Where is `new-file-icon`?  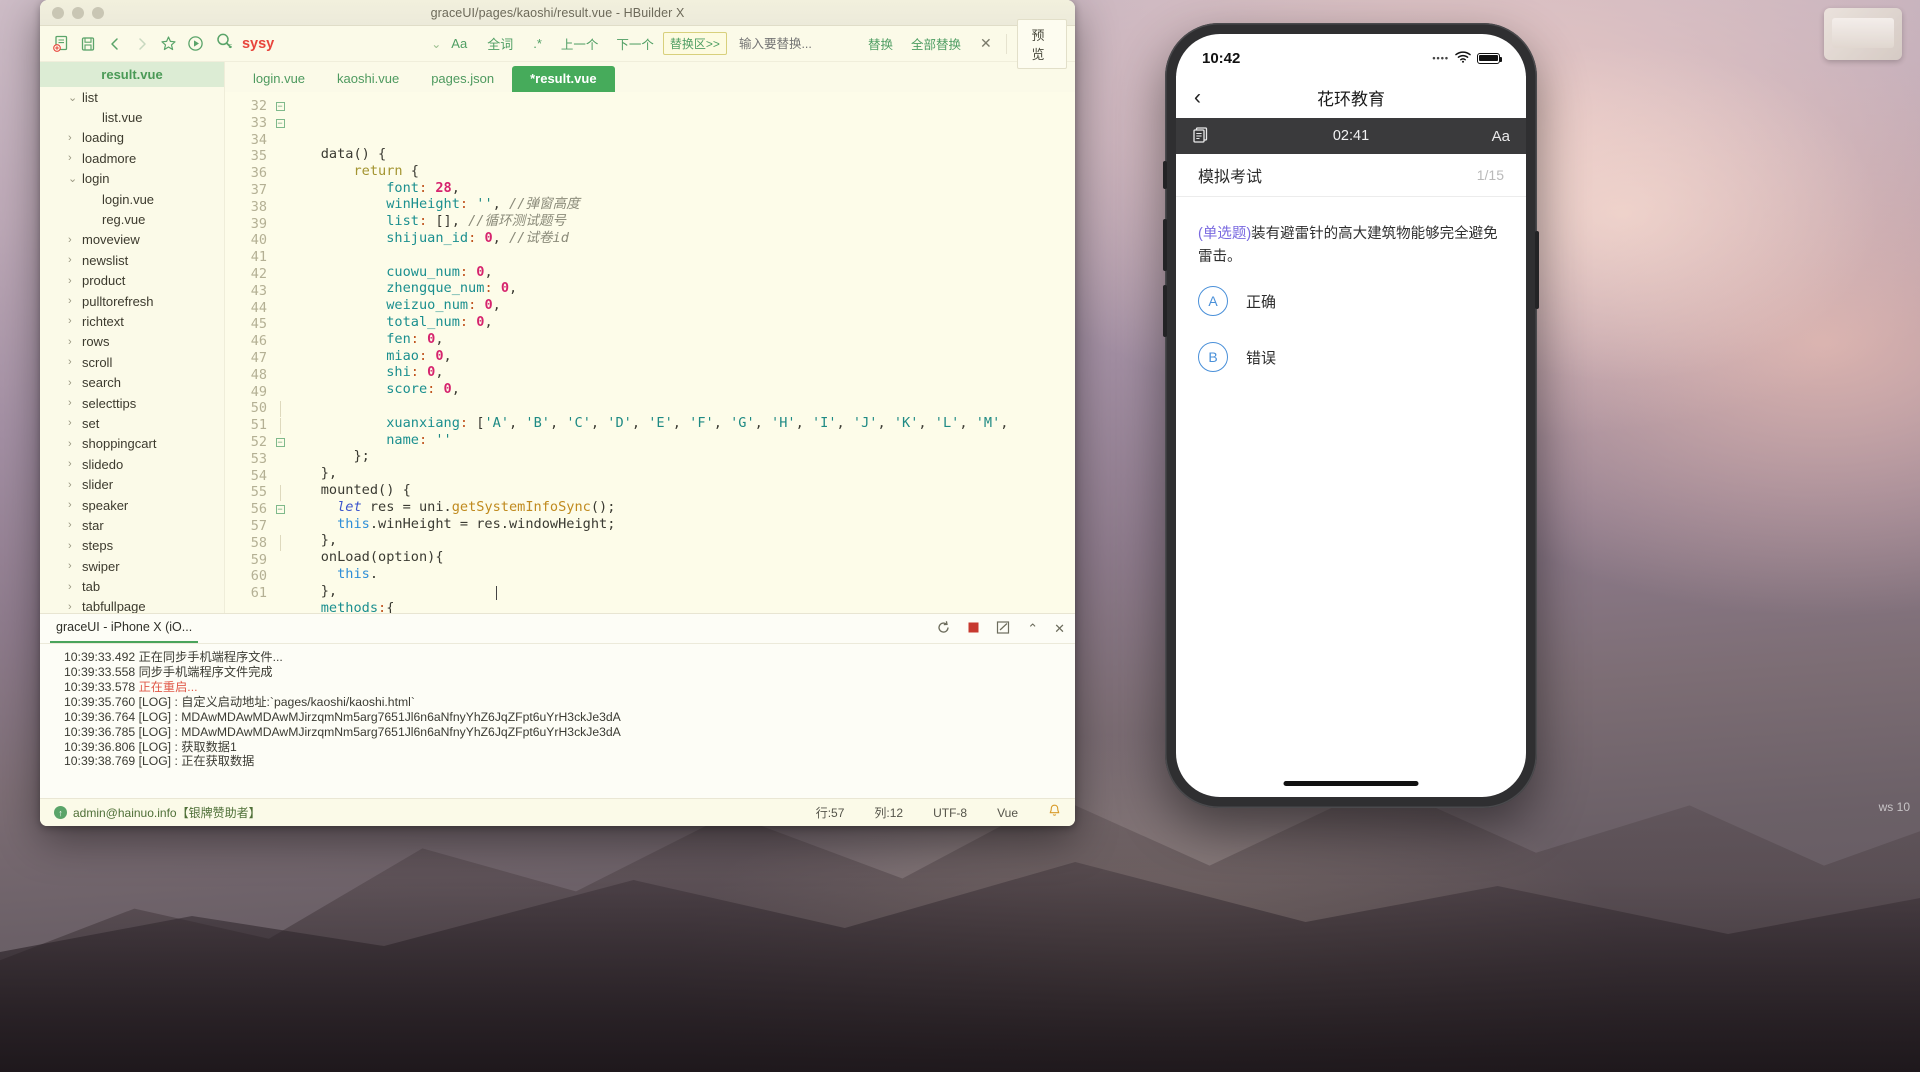
new-file-icon is located at coordinates (61, 44).